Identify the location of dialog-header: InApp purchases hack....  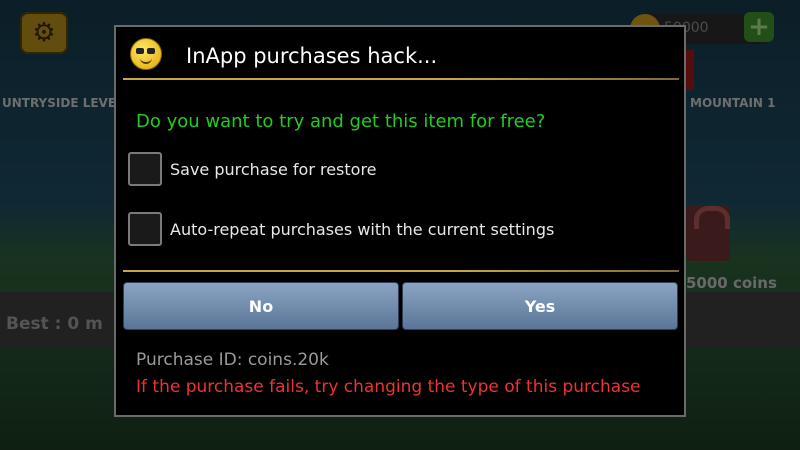
(400, 54).